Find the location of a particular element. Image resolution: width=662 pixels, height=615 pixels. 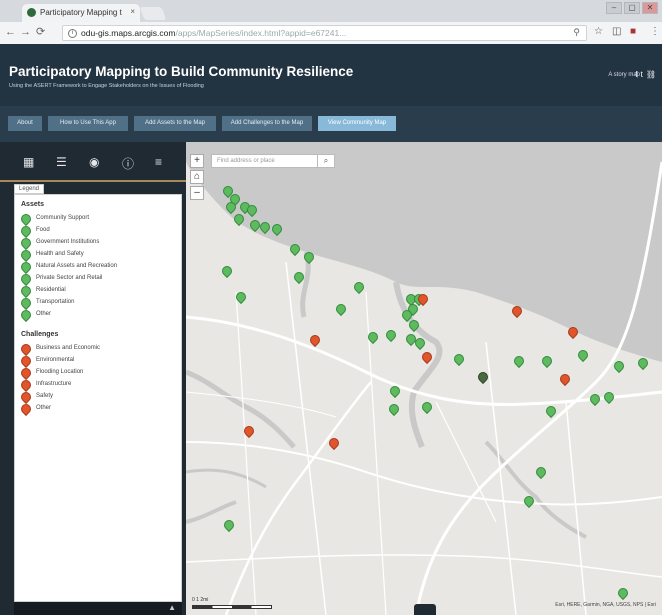

browser-tab-title: Participatory Mapping t is located at coordinates (81, 12).